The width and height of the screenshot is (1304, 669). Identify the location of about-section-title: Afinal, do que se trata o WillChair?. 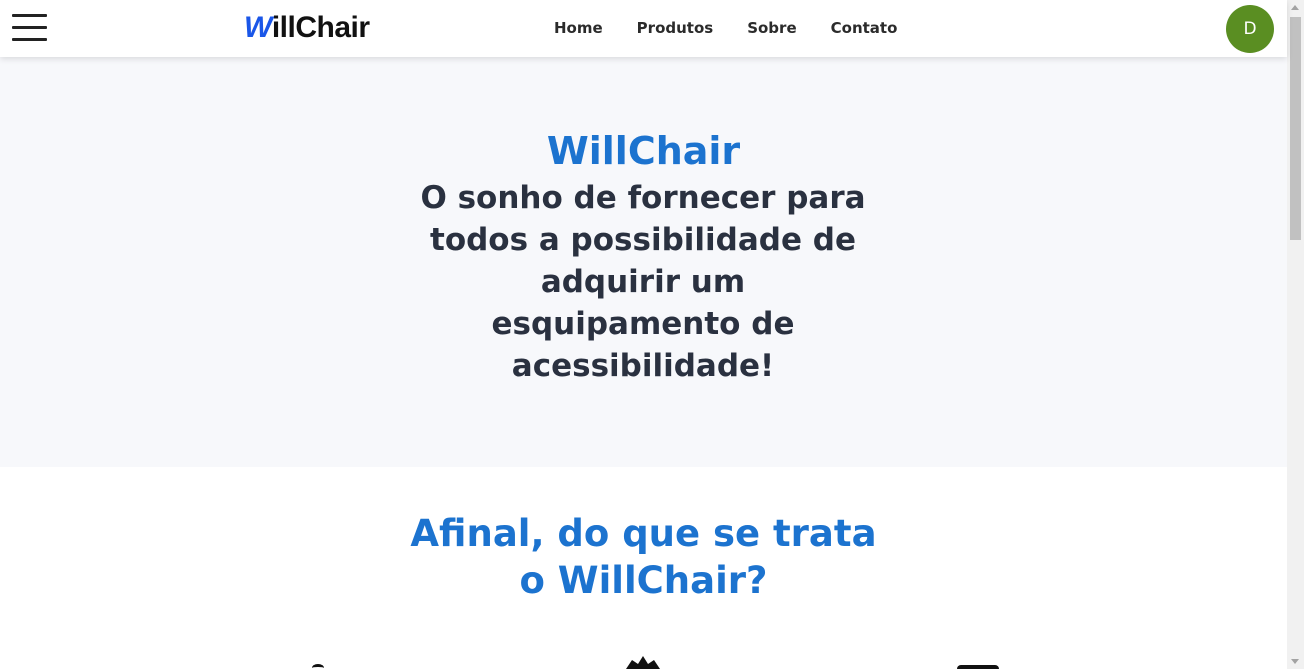
(643, 557).